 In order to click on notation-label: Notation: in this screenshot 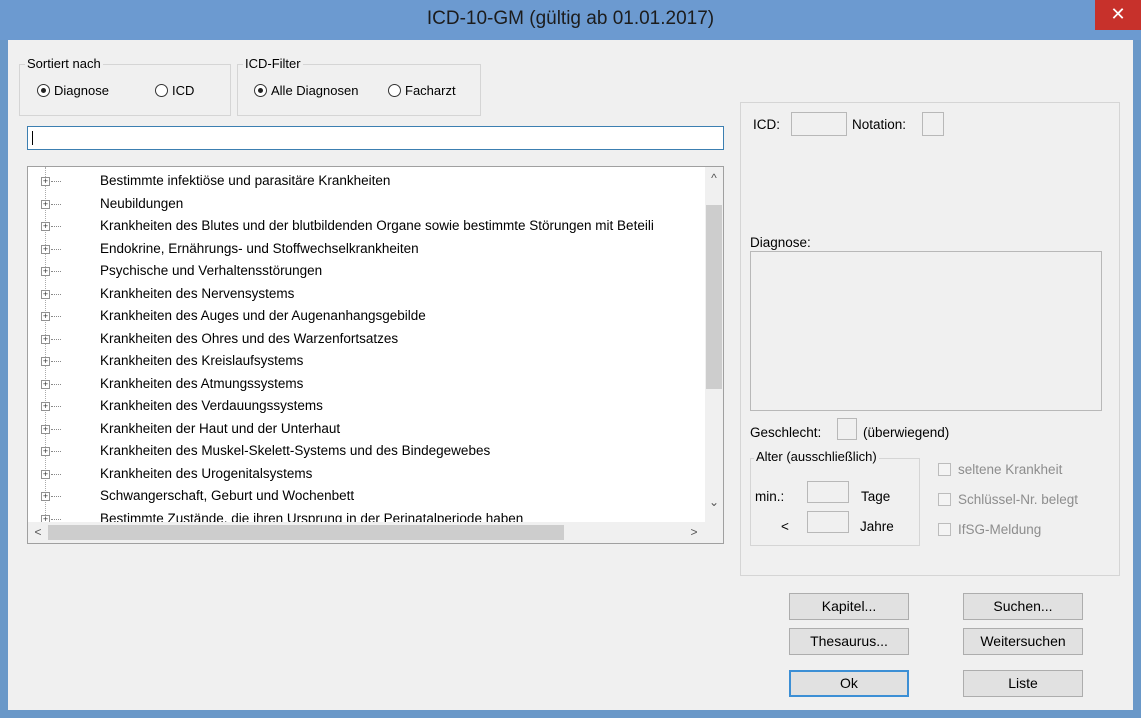, I will do `click(879, 124)`.